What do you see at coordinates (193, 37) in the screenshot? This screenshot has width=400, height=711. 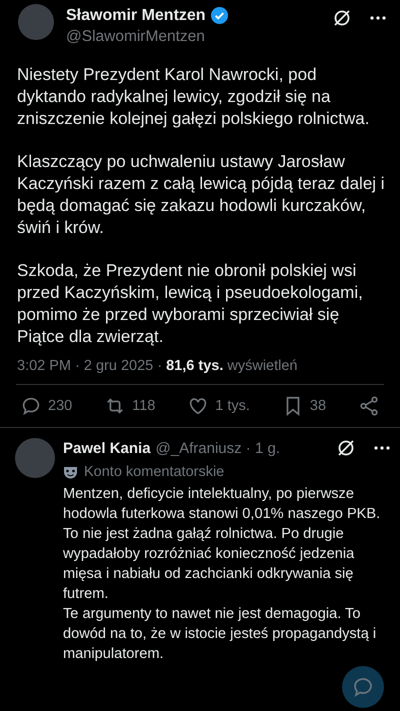 I see `author-handle: @SlawomirMentzen` at bounding box center [193, 37].